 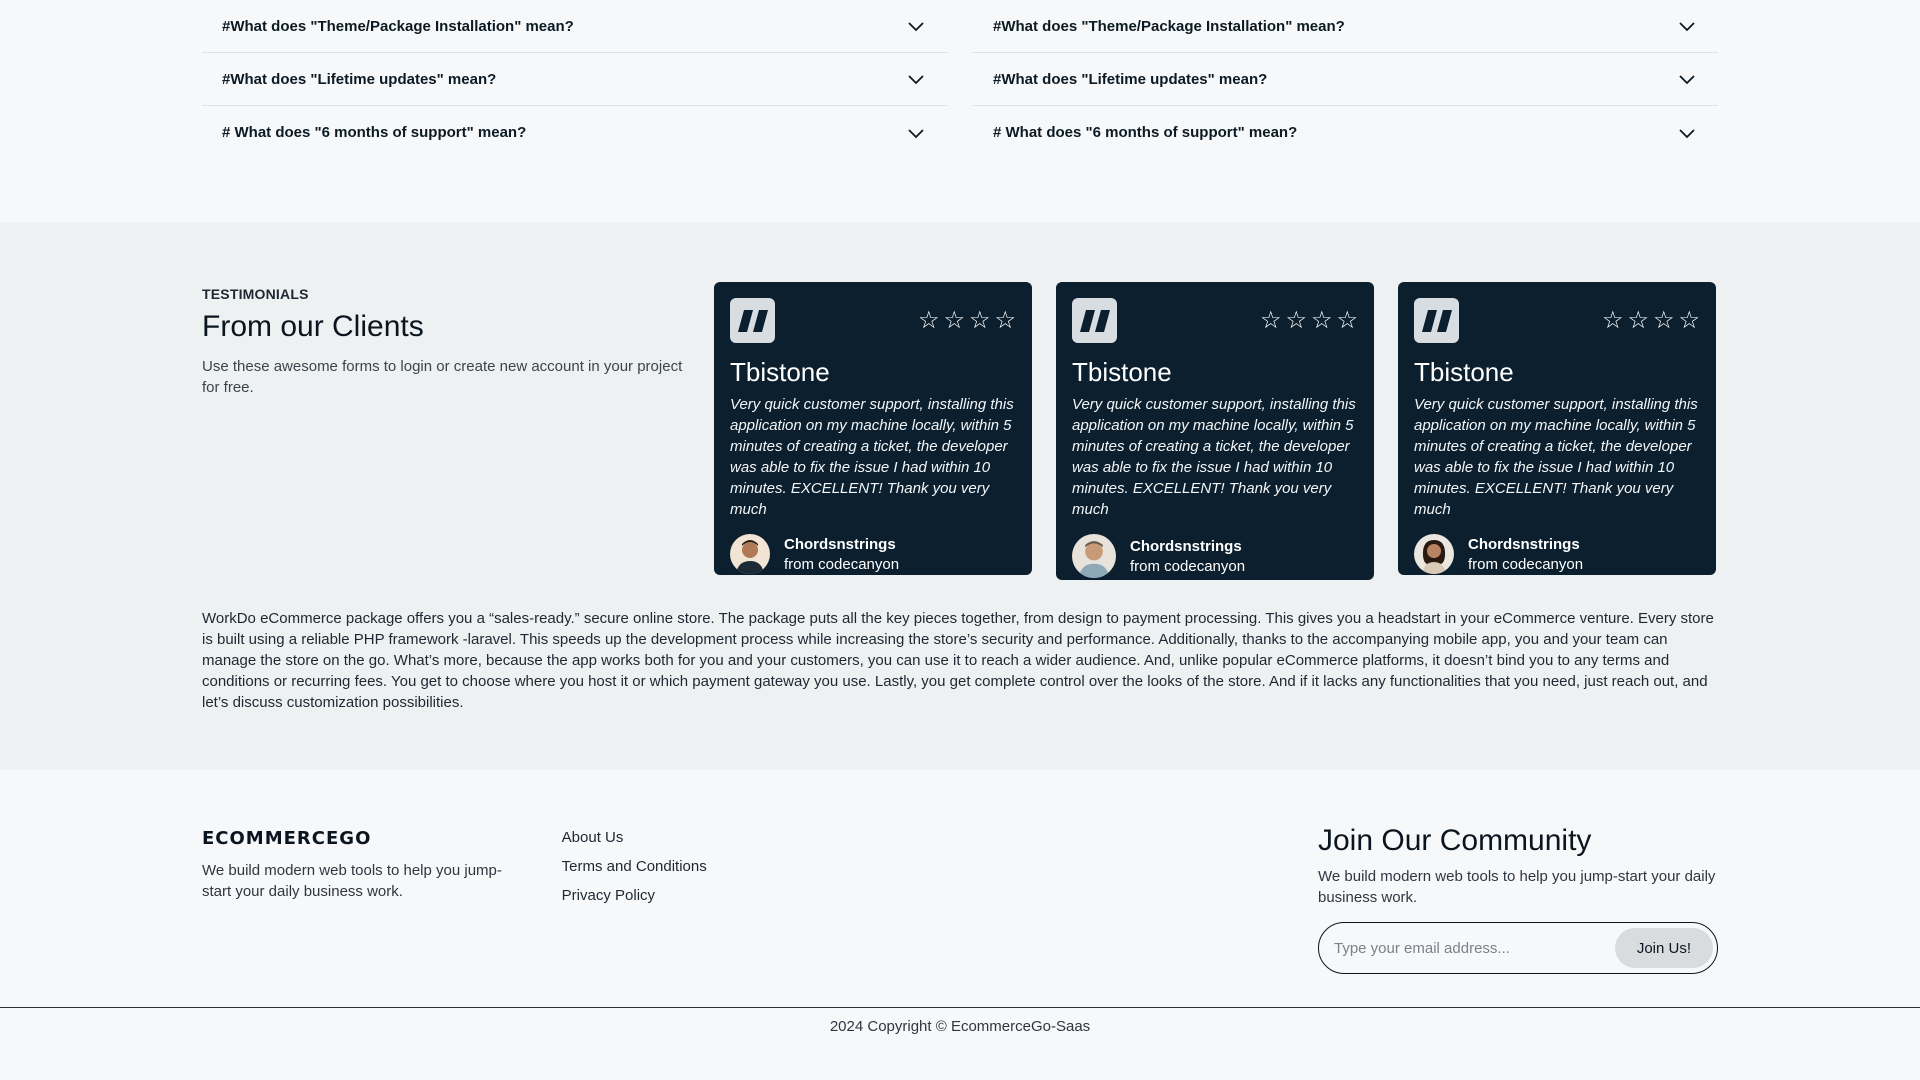 What do you see at coordinates (313, 326) in the screenshot?
I see `section-title: From our Clients` at bounding box center [313, 326].